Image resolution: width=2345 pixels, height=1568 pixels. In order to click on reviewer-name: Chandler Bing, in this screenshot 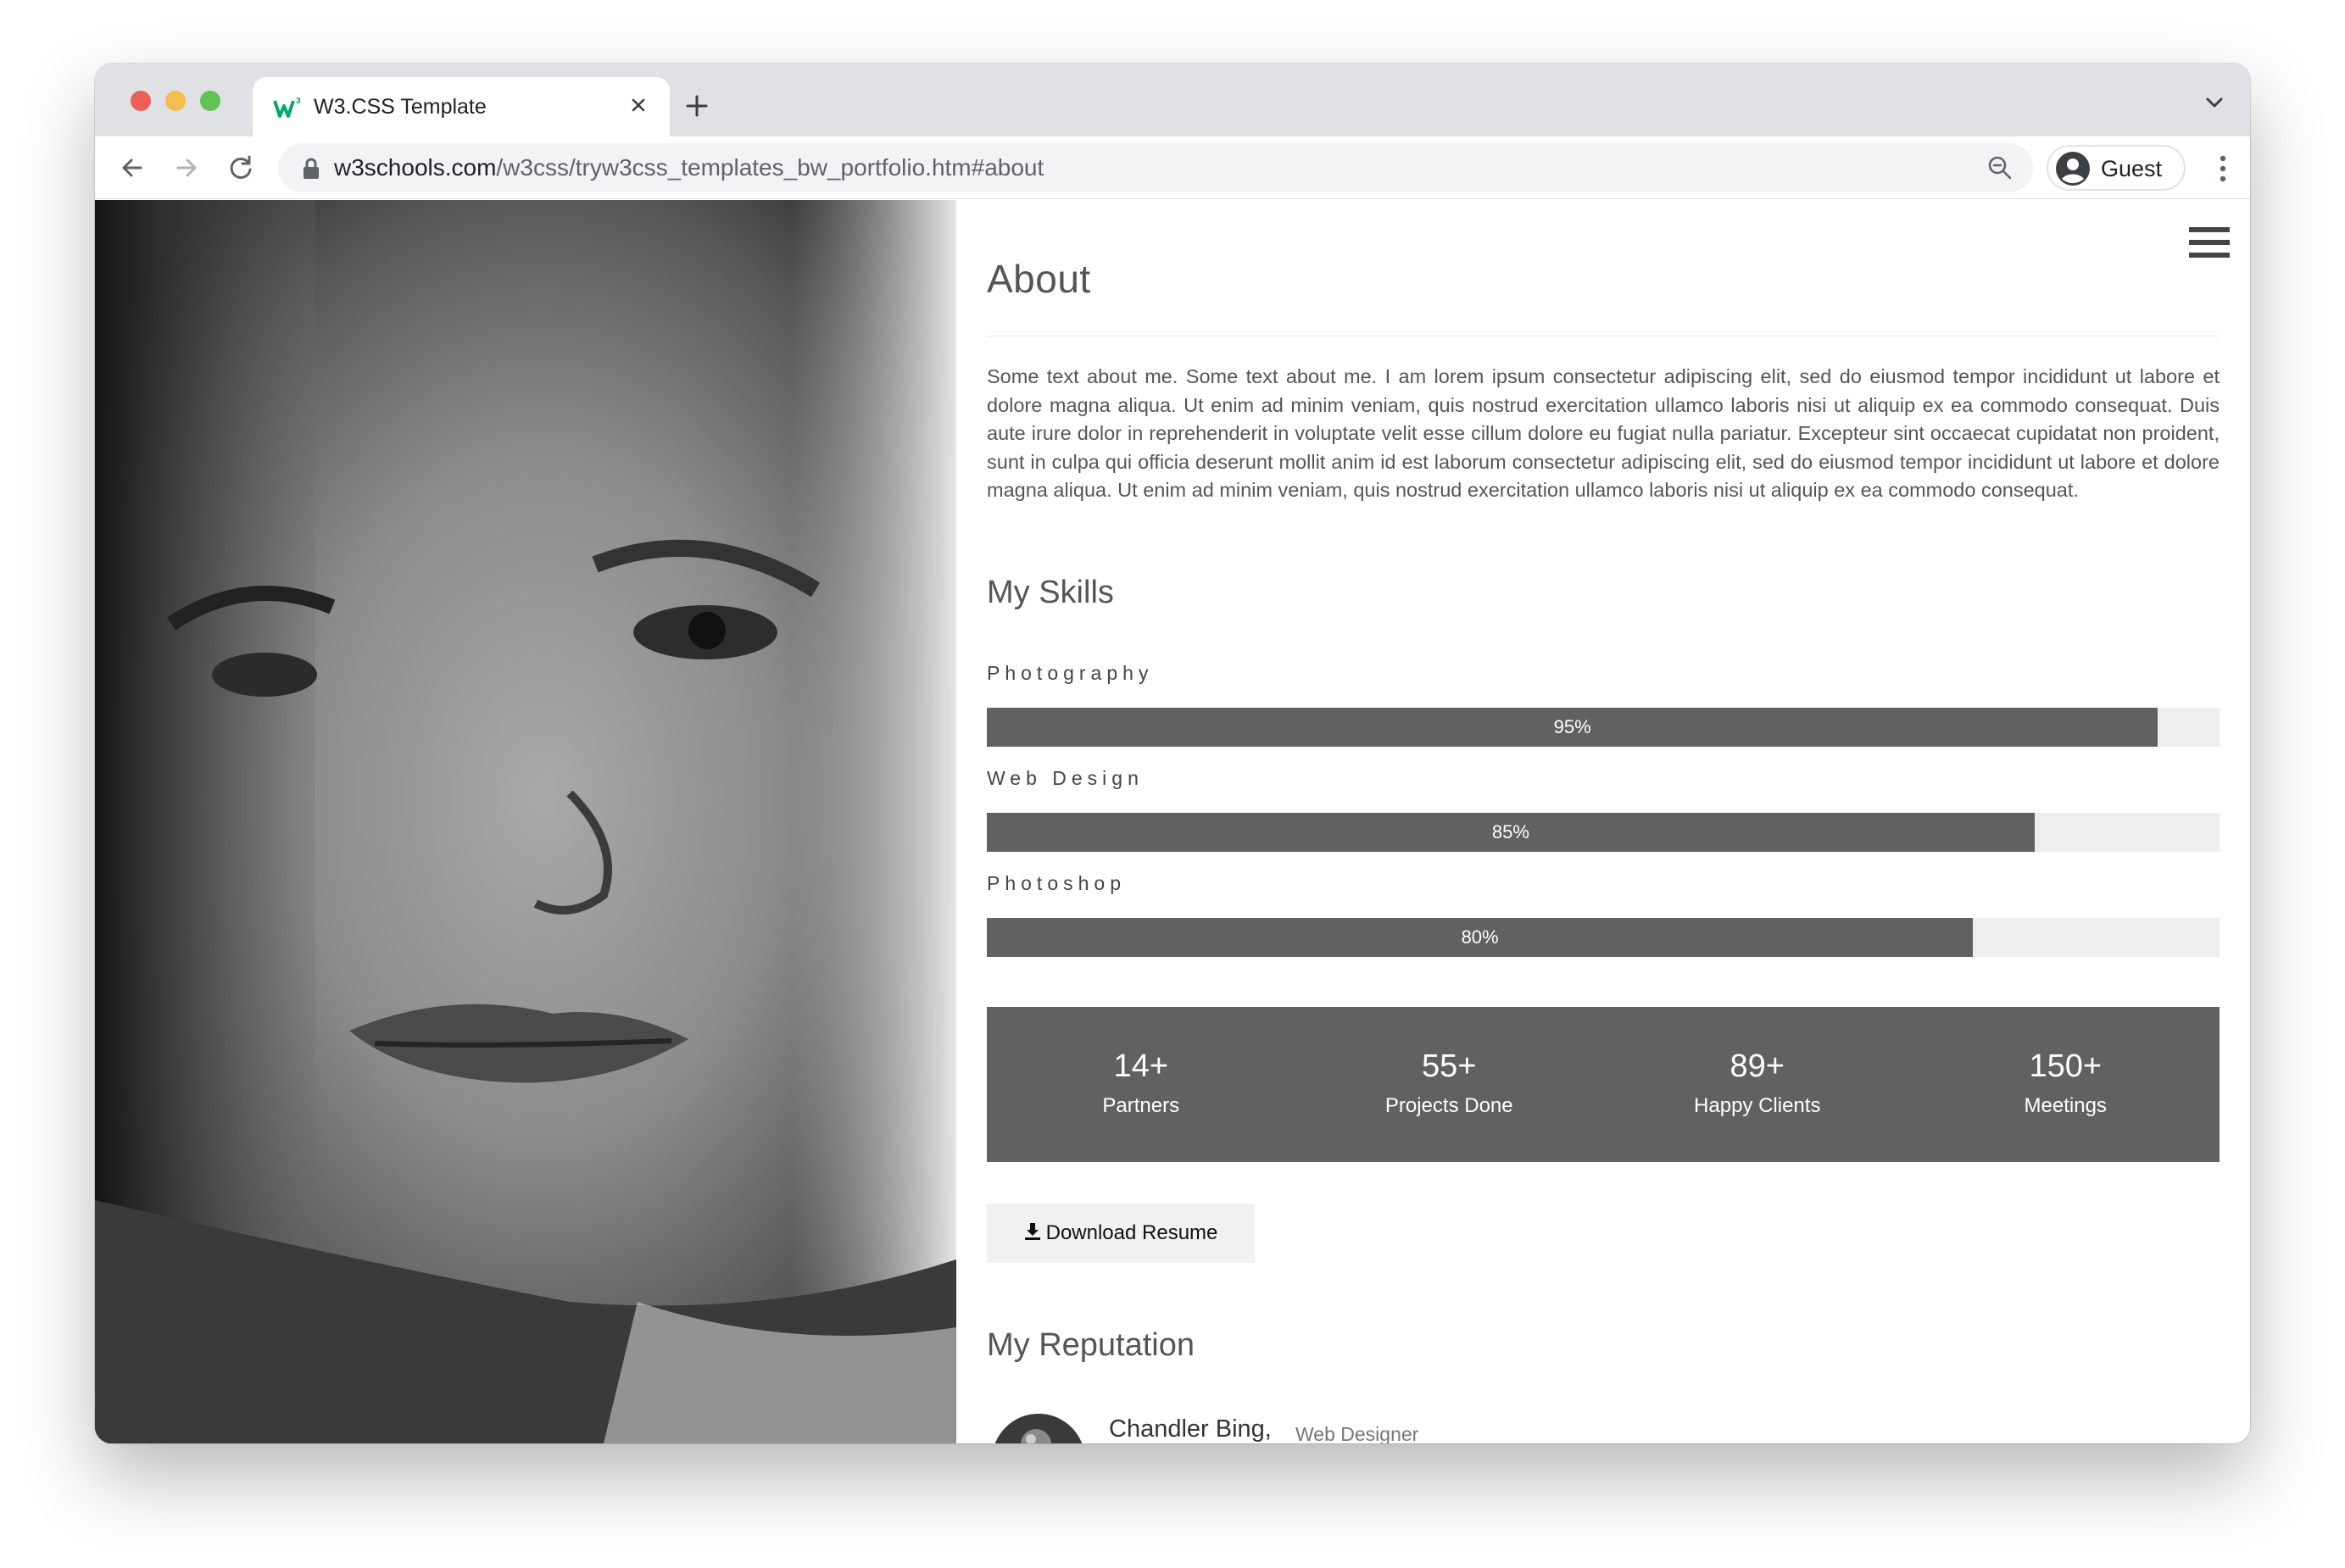, I will do `click(1190, 1429)`.